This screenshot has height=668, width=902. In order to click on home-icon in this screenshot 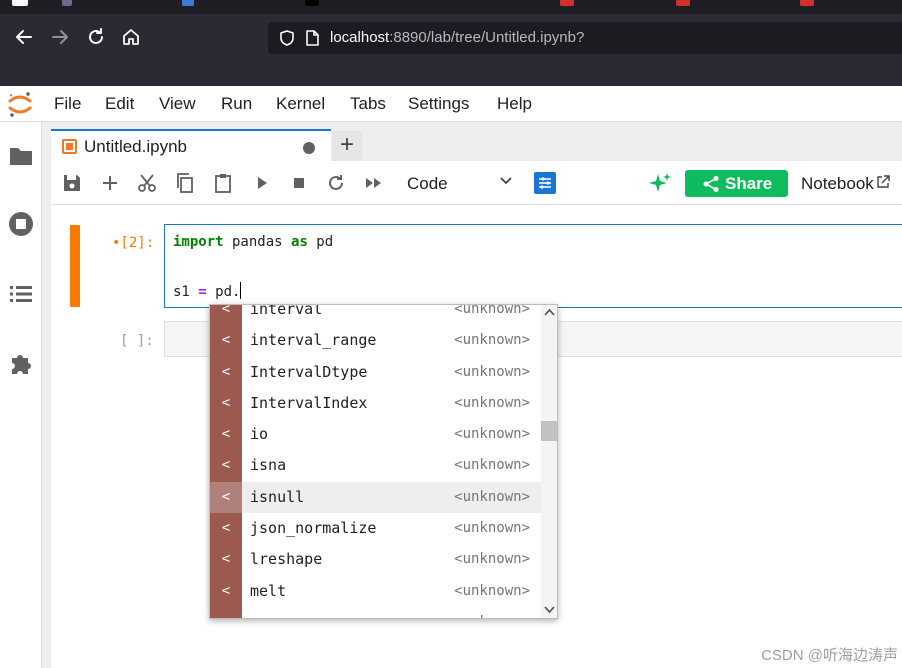, I will do `click(131, 37)`.